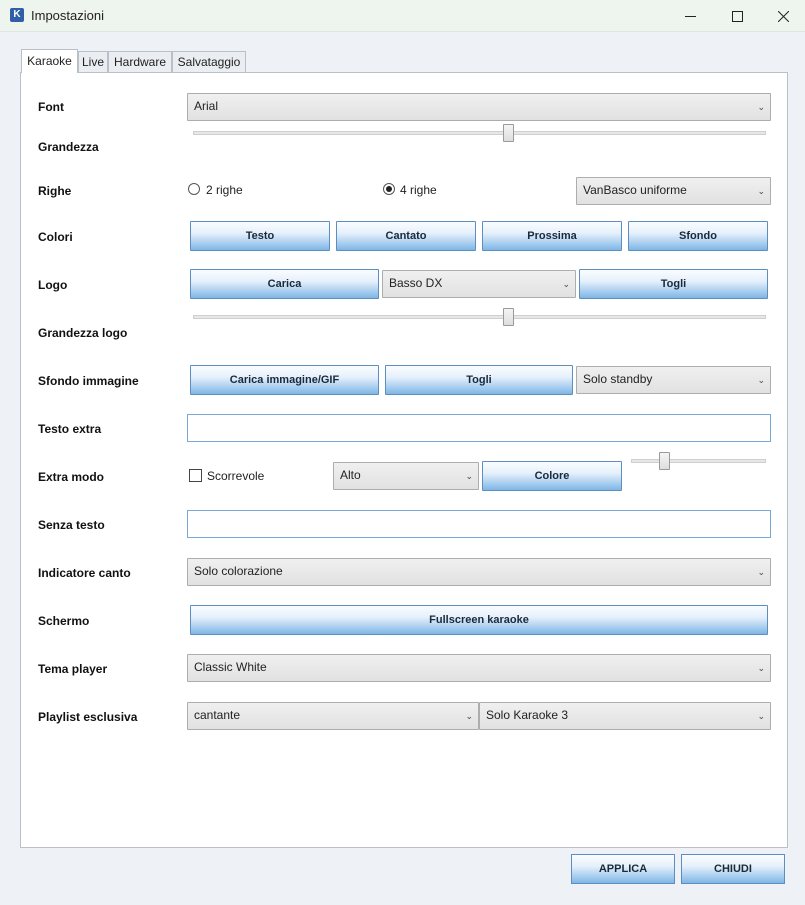 The width and height of the screenshot is (805, 905). I want to click on grandezza-slider-thumb, so click(508, 133).